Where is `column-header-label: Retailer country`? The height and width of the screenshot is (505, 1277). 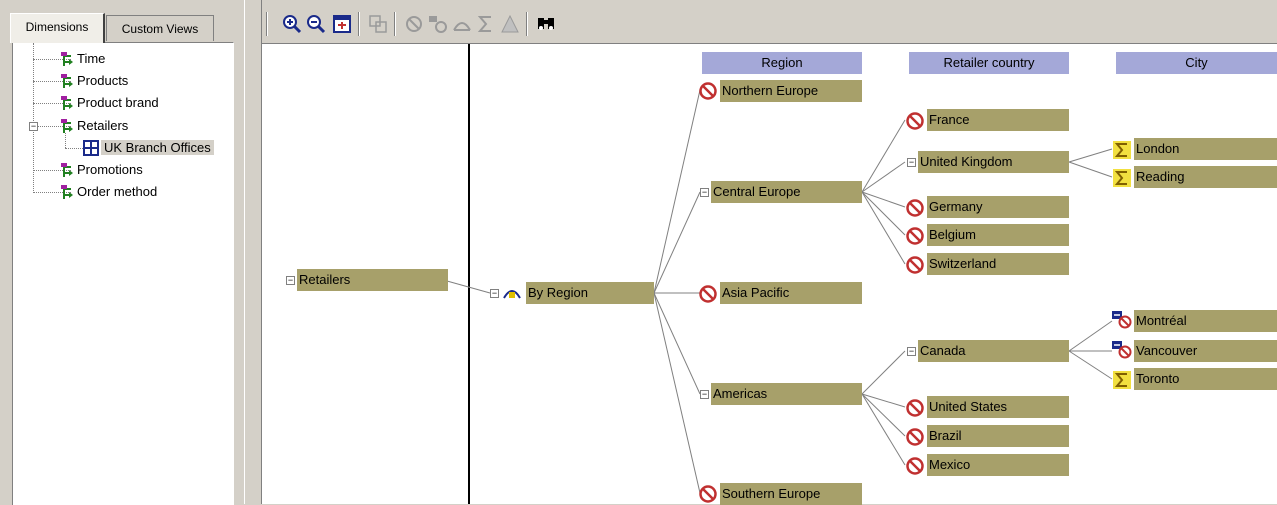
column-header-label: Retailer country is located at coordinates (989, 62).